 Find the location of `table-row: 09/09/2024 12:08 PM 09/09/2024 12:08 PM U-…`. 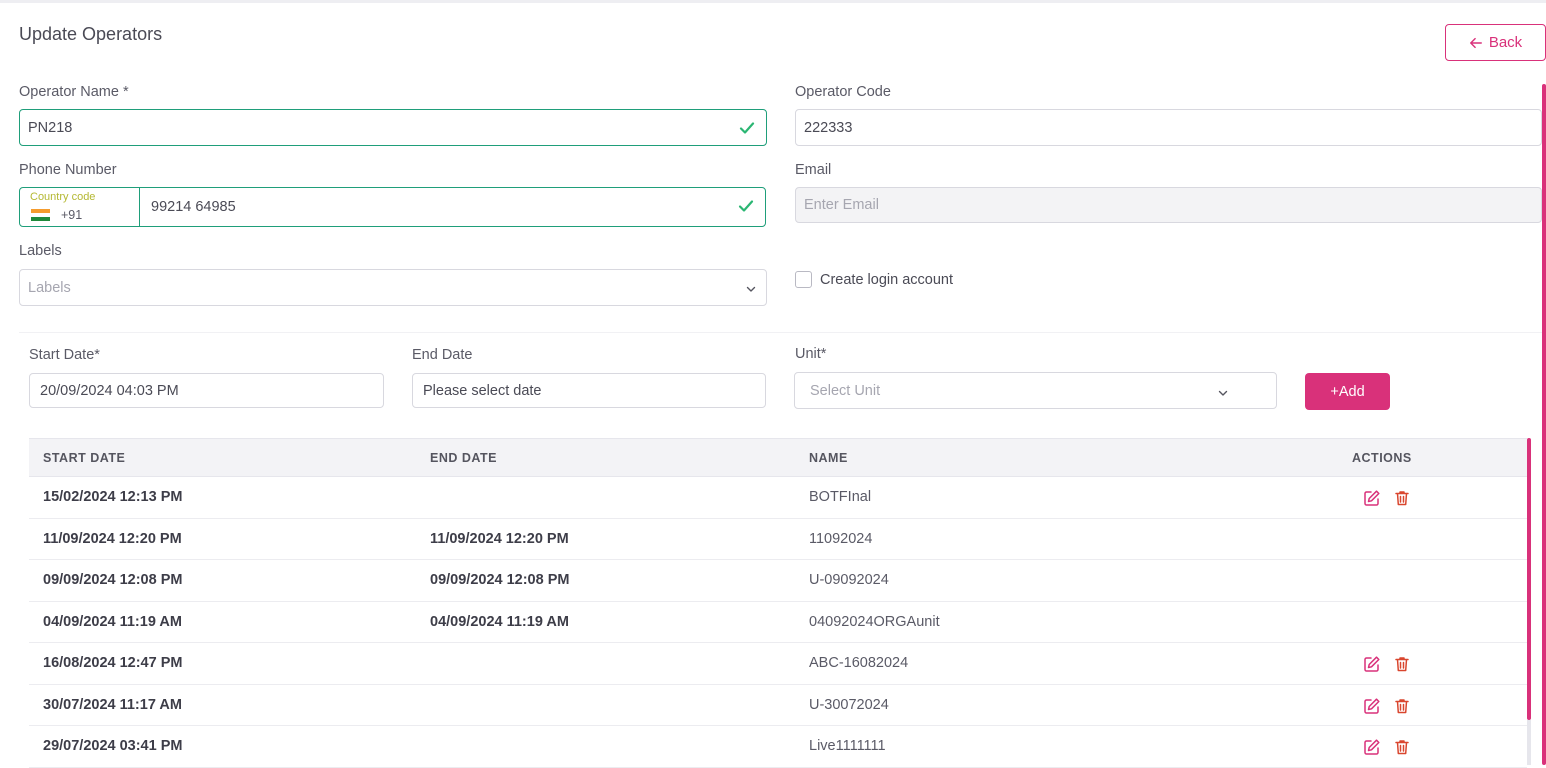

table-row: 09/09/2024 12:08 PM 09/09/2024 12:08 PM U-… is located at coordinates (778, 581).